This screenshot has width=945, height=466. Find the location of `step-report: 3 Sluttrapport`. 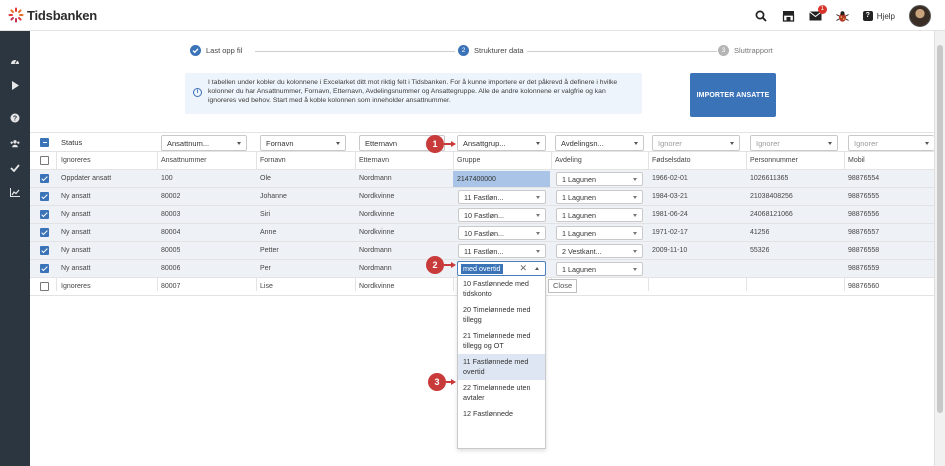

step-report: 3 Sluttrapport is located at coordinates (745, 50).